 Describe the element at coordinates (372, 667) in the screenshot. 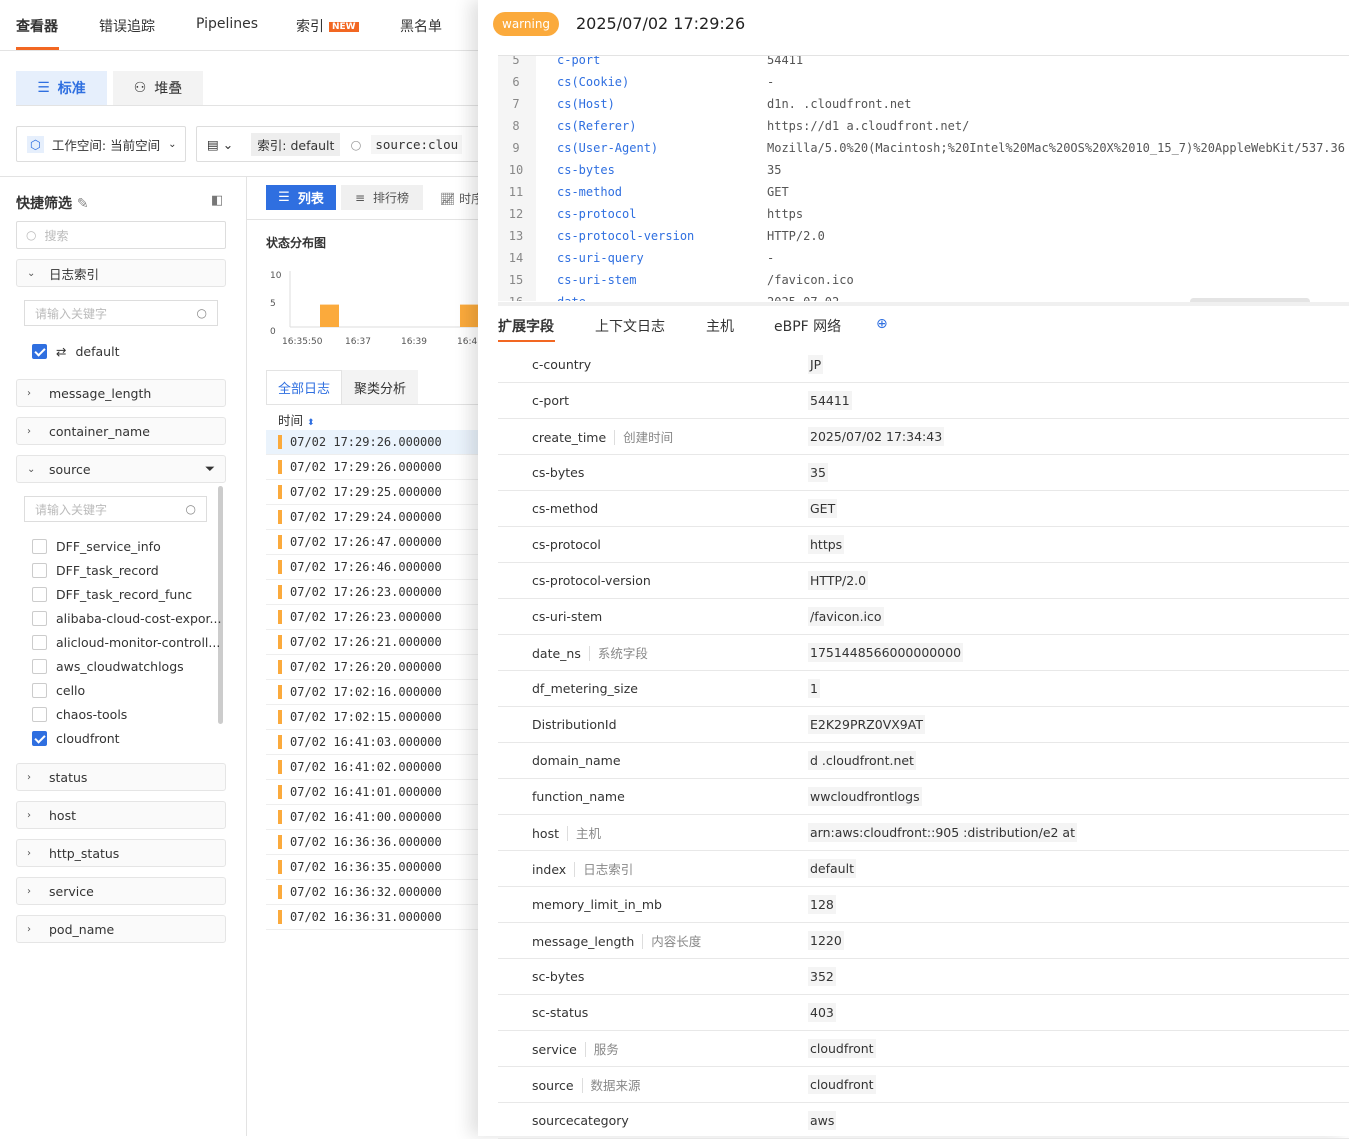

I see `log-row: 07/02 17:26:20.000000` at that location.